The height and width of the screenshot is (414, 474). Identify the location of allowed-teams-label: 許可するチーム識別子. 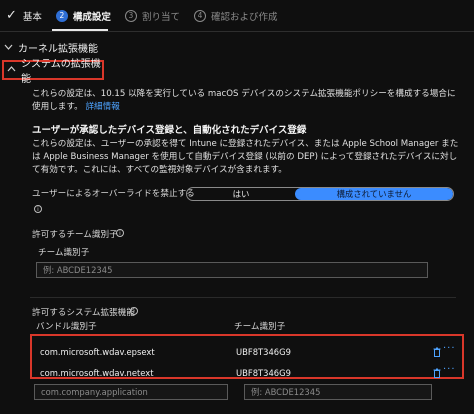
(75, 235).